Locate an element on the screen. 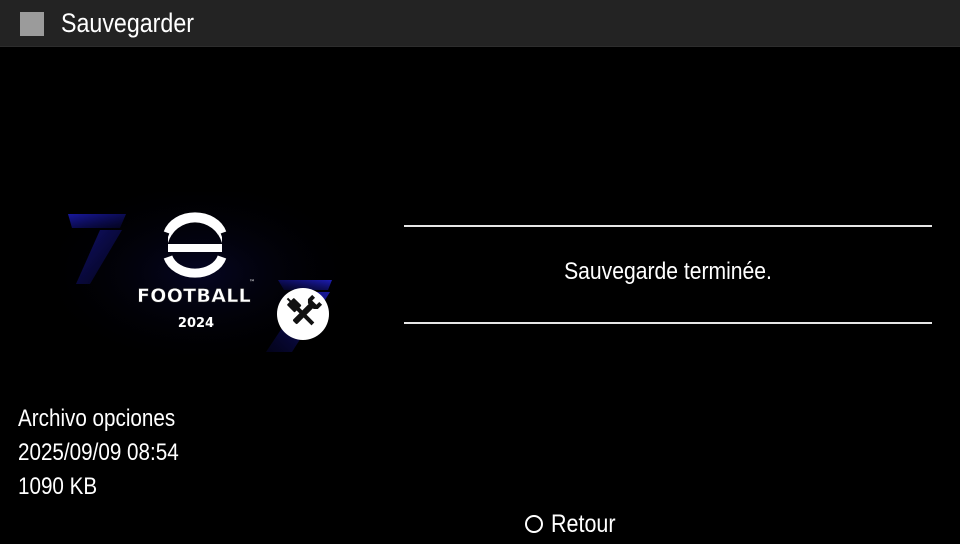 The height and width of the screenshot is (544, 960). circle-button-icon is located at coordinates (534, 524).